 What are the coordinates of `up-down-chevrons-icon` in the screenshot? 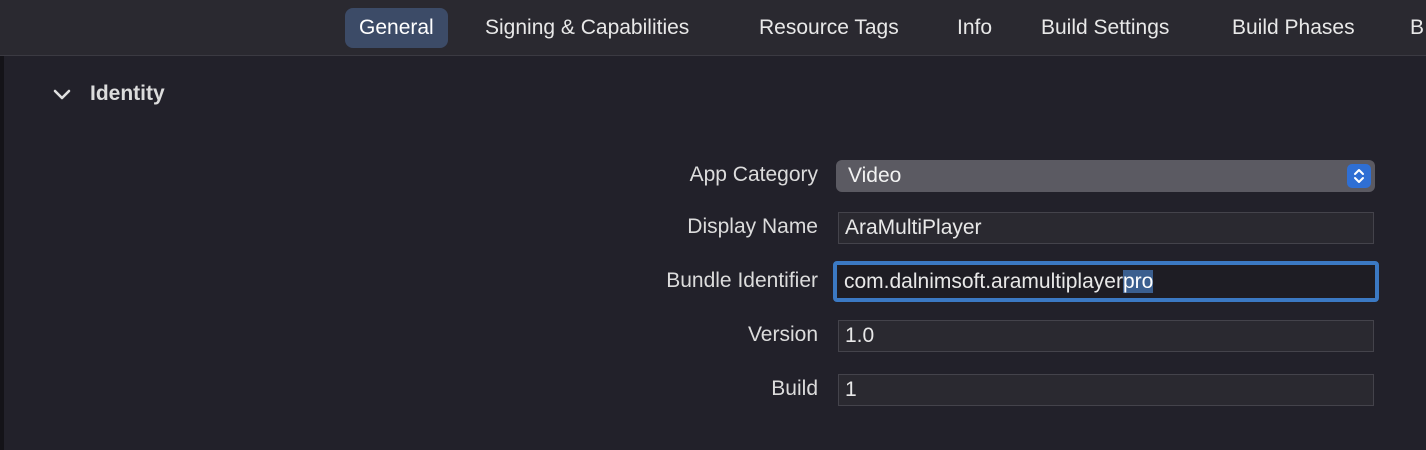 It's located at (1359, 176).